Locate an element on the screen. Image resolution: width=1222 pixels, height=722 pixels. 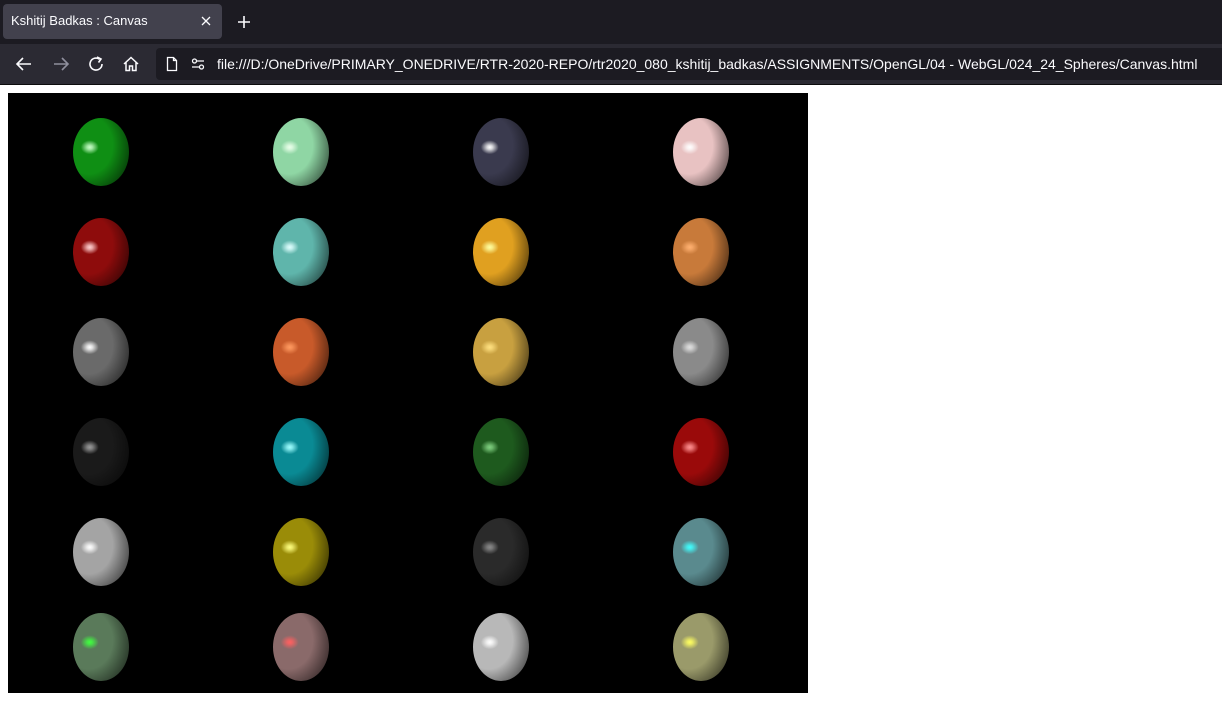
plus-icon is located at coordinates (244, 22).